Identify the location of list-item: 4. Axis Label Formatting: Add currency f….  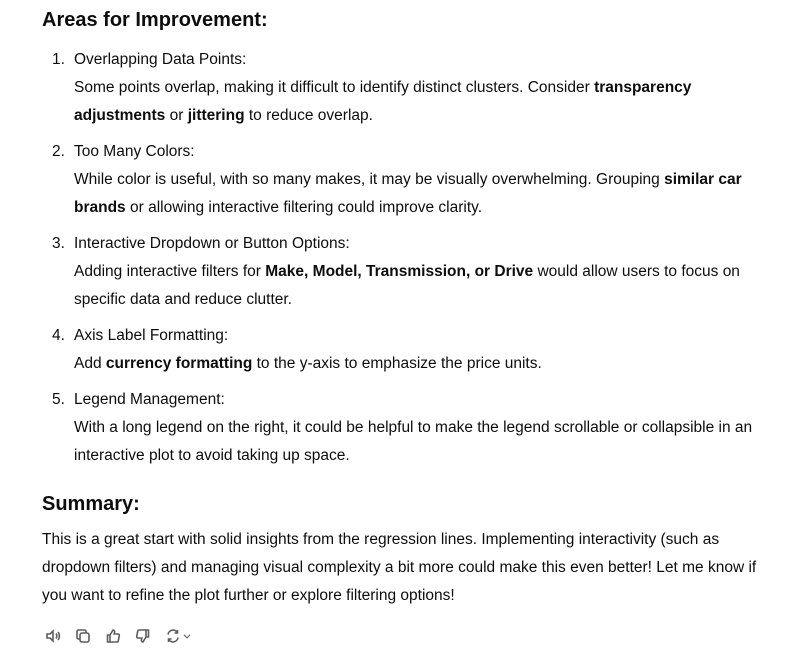
(402, 350).